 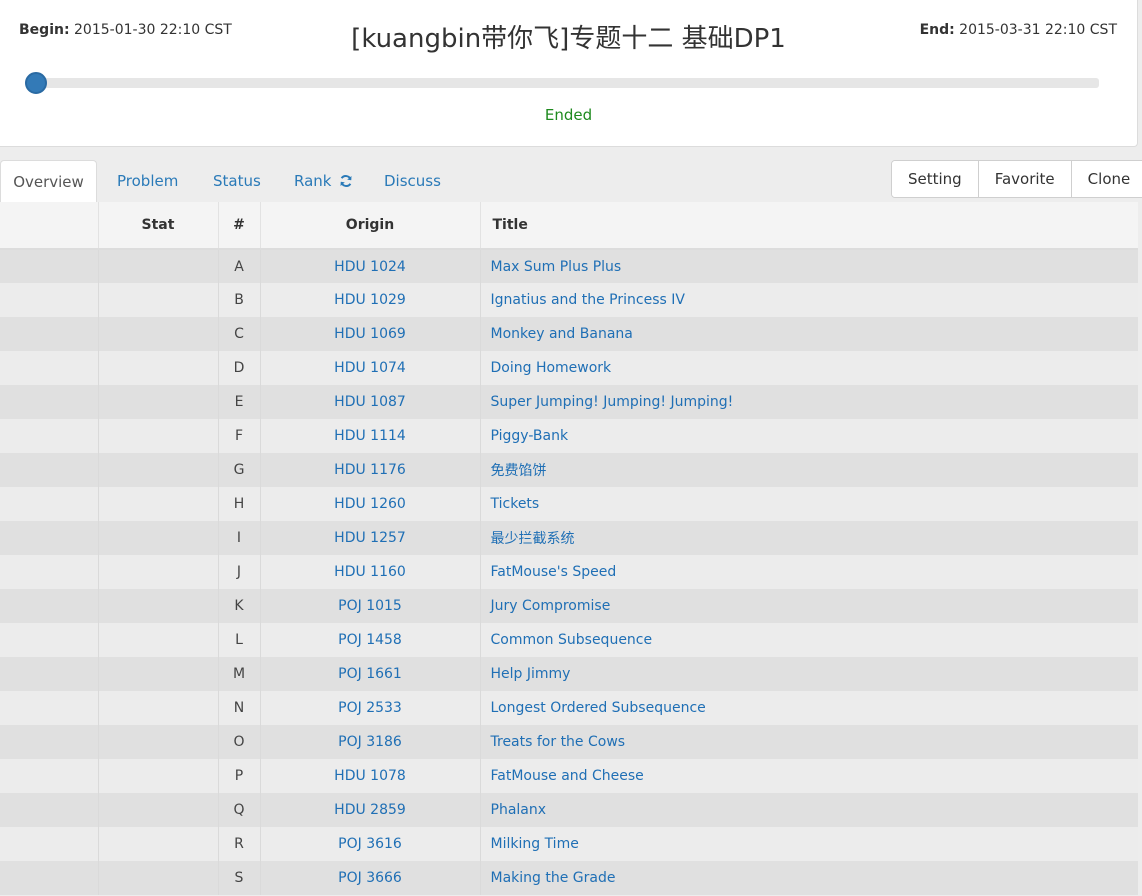 I want to click on row-title-cell: 免费馅饼, so click(x=808, y=470).